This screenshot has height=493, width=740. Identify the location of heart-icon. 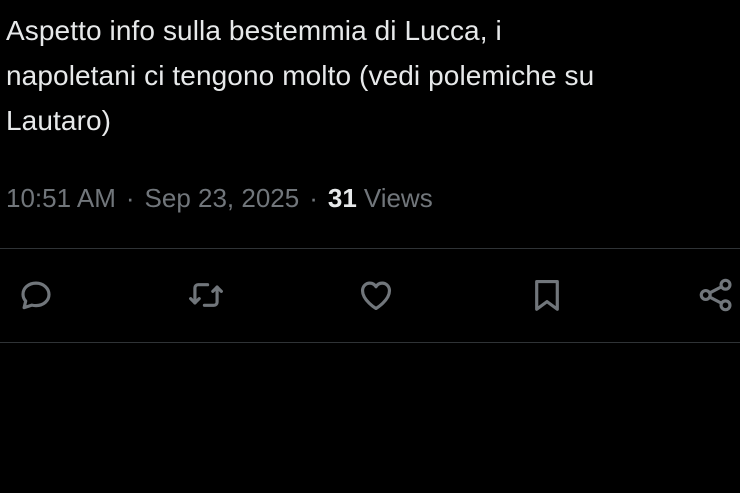
(376, 296).